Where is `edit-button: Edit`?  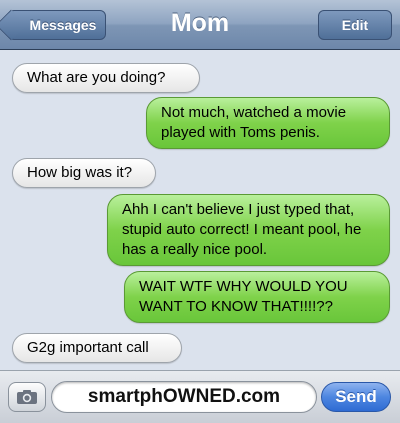 edit-button: Edit is located at coordinates (355, 25).